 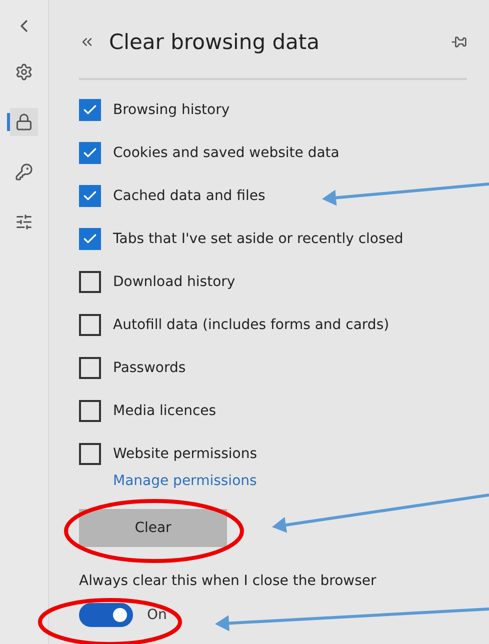 What do you see at coordinates (258, 239) in the screenshot?
I see `checkbox-label: Tabs that I've set aside or recently closed` at bounding box center [258, 239].